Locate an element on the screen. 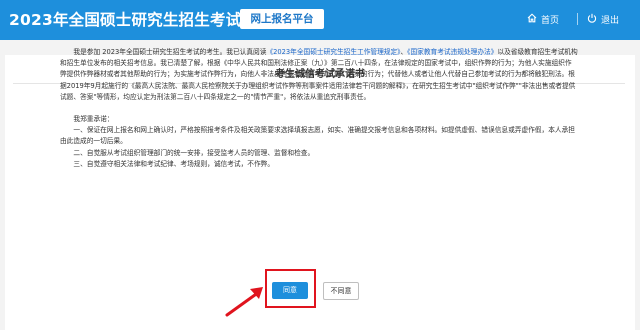 The image size is (640, 330). nav-home-link: 首页 is located at coordinates (543, 19).